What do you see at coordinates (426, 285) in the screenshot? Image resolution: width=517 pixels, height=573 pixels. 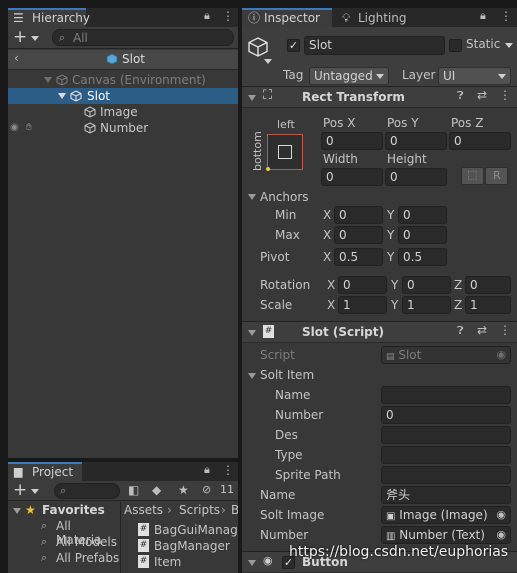 I see `rotation-y-input: 0` at bounding box center [426, 285].